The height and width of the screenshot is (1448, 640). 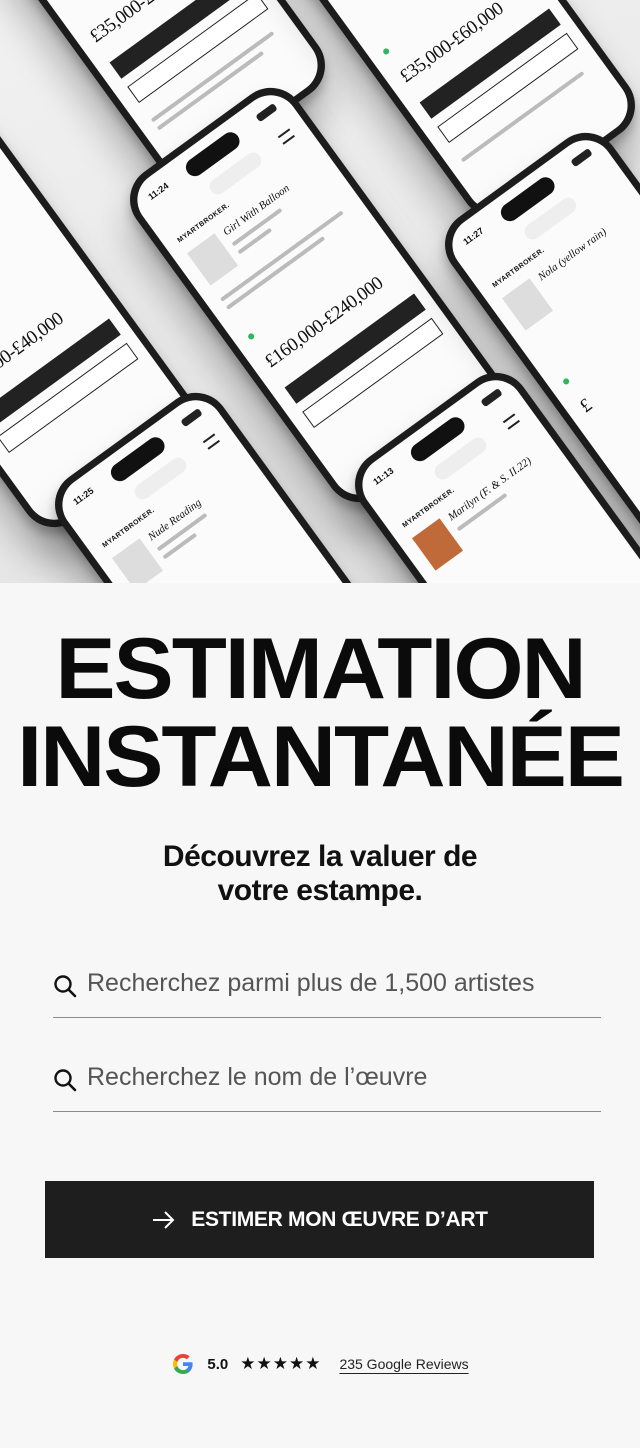 I want to click on subtitle-line-1: Découvrez la valuer de, so click(x=320, y=856).